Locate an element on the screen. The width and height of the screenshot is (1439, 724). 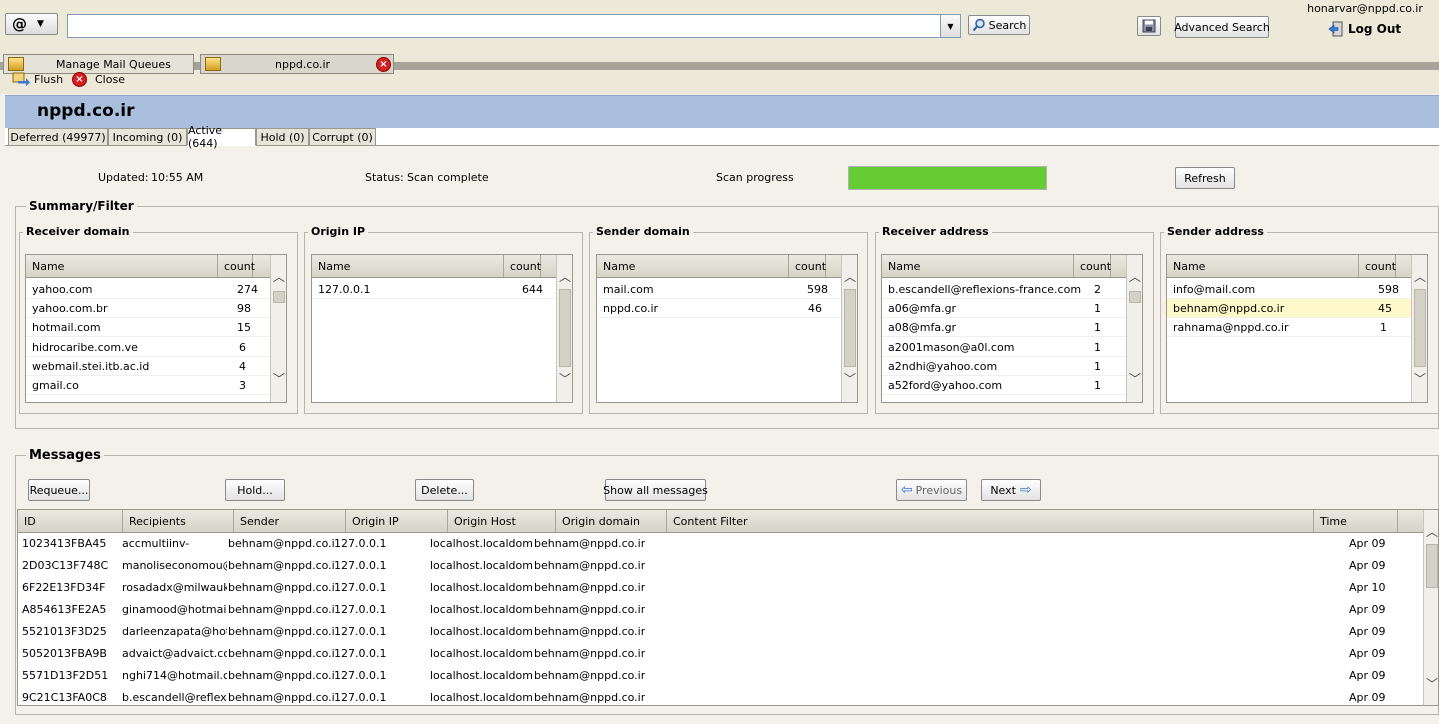
list-item: yahoo.com.br 98 is located at coordinates (148, 308).